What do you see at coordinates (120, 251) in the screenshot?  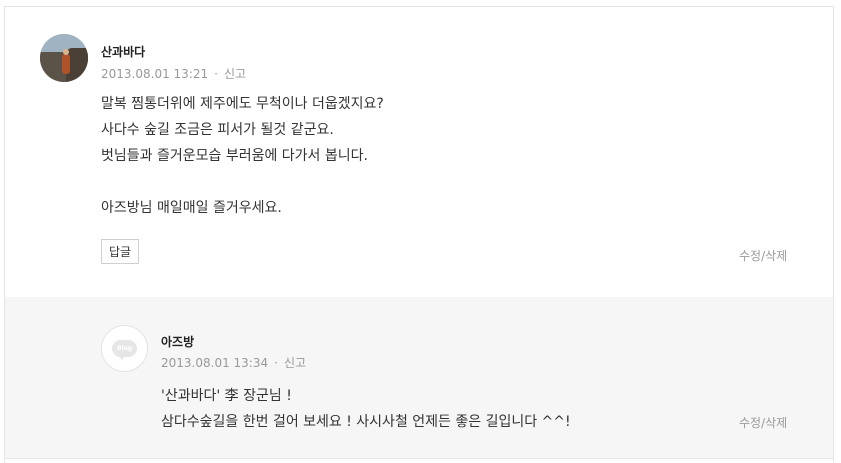 I see `reply-button: 답글` at bounding box center [120, 251].